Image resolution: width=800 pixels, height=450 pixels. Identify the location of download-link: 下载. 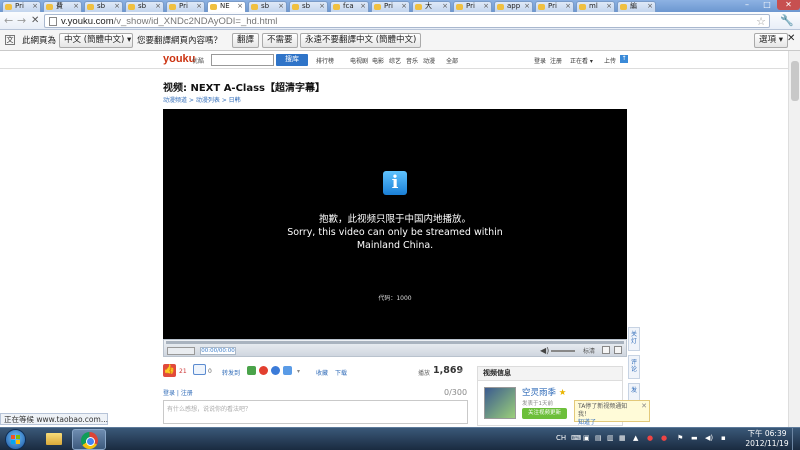
(341, 372).